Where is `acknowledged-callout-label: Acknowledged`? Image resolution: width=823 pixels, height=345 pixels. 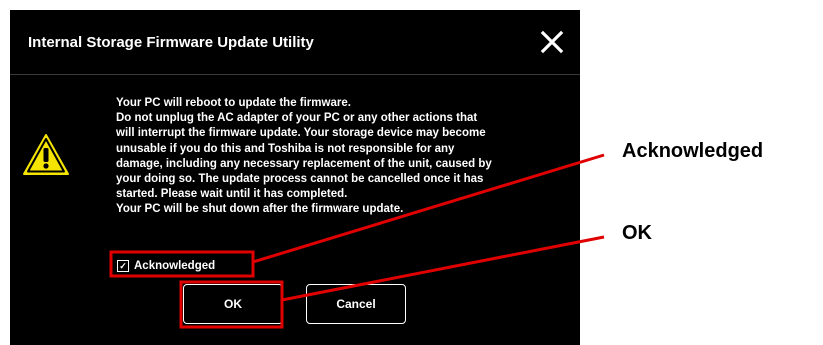
acknowledged-callout-label: Acknowledged is located at coordinates (693, 151).